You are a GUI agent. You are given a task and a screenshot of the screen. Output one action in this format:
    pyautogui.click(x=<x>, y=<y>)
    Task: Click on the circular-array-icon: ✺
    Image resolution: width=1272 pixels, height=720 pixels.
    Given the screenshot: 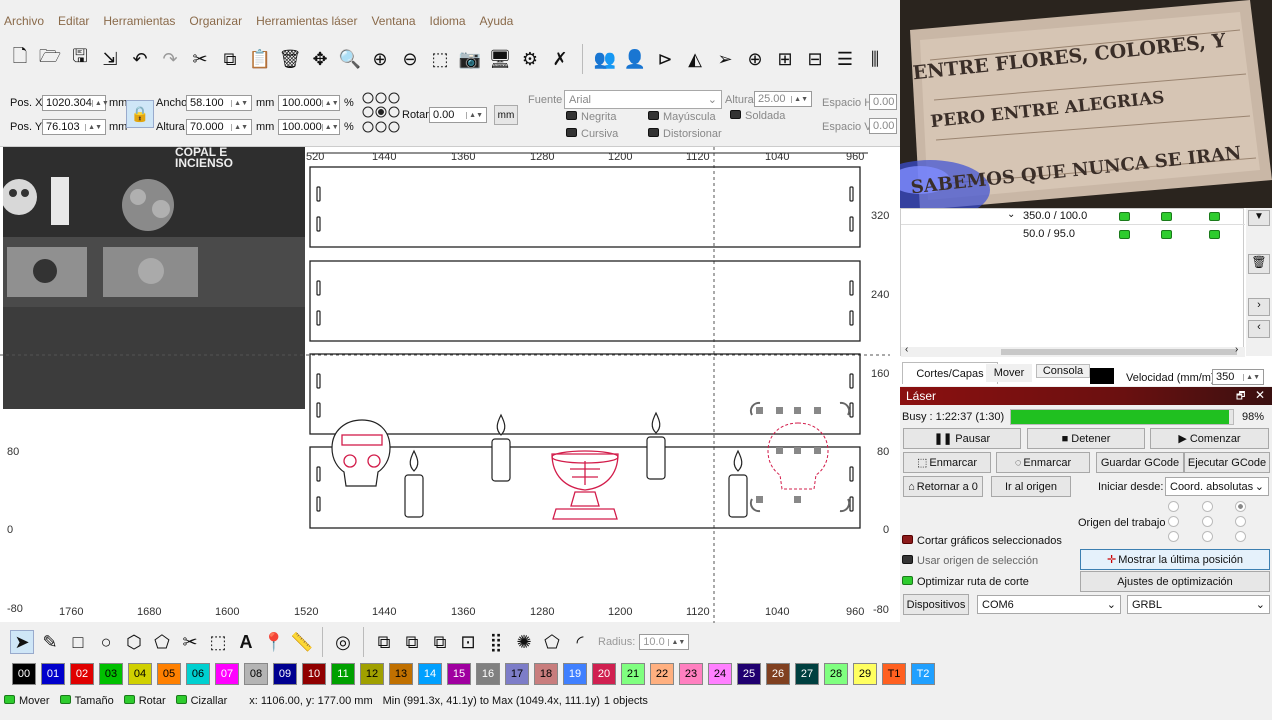 What is the action you would take?
    pyautogui.click(x=524, y=642)
    